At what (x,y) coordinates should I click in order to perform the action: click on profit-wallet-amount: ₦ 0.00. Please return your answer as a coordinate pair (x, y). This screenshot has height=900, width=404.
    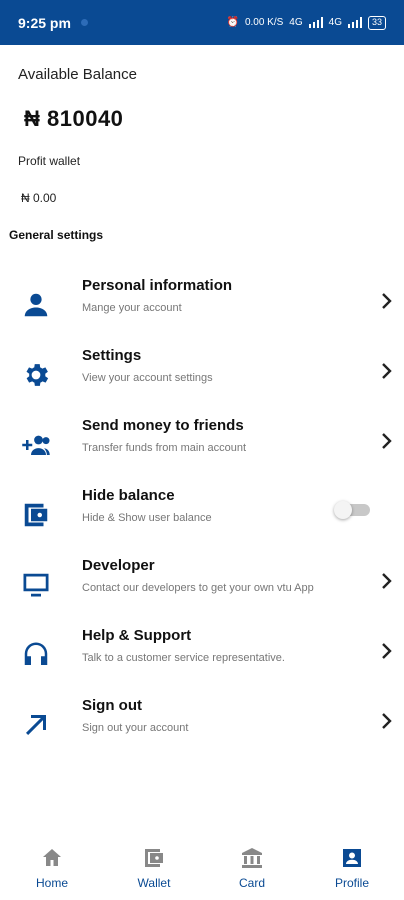
    Looking at the image, I should click on (39, 198).